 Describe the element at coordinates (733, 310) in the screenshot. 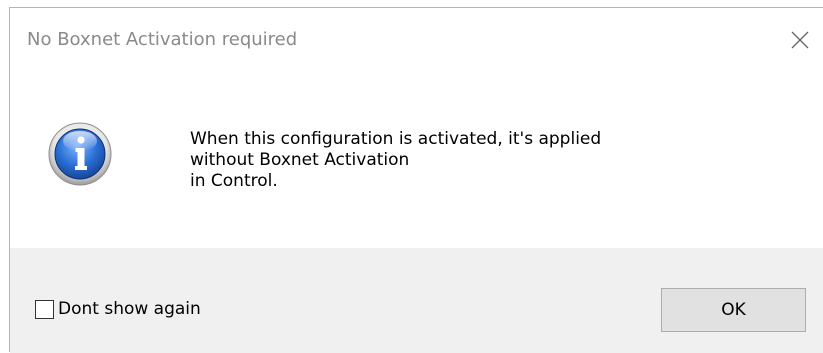

I see `ok-button: OK` at that location.